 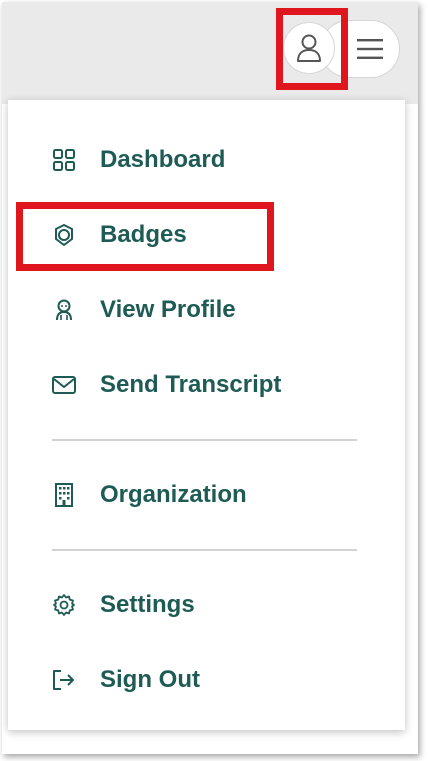 I want to click on hamburger-menu-icon, so click(x=370, y=49).